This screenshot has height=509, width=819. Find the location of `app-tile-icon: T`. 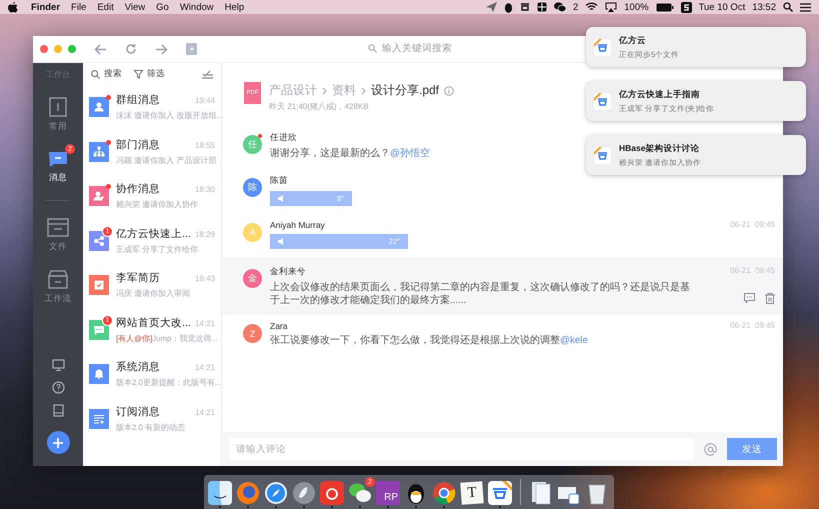

app-tile-icon: T is located at coordinates (472, 493).